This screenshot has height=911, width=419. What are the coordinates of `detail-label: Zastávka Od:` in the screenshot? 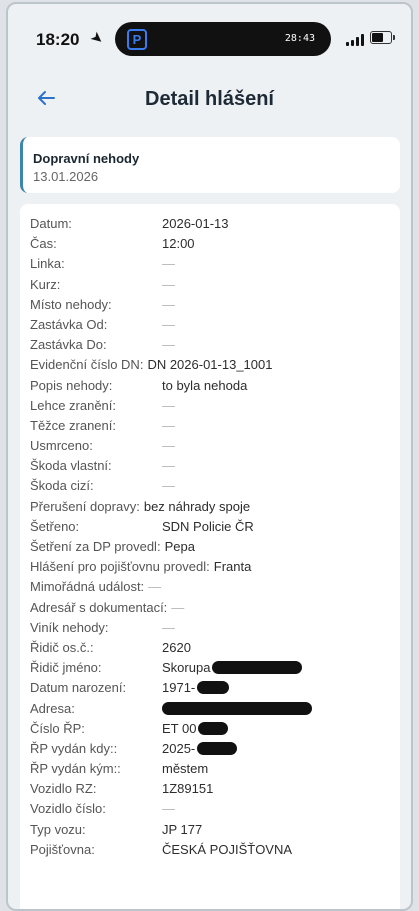 It's located at (69, 324).